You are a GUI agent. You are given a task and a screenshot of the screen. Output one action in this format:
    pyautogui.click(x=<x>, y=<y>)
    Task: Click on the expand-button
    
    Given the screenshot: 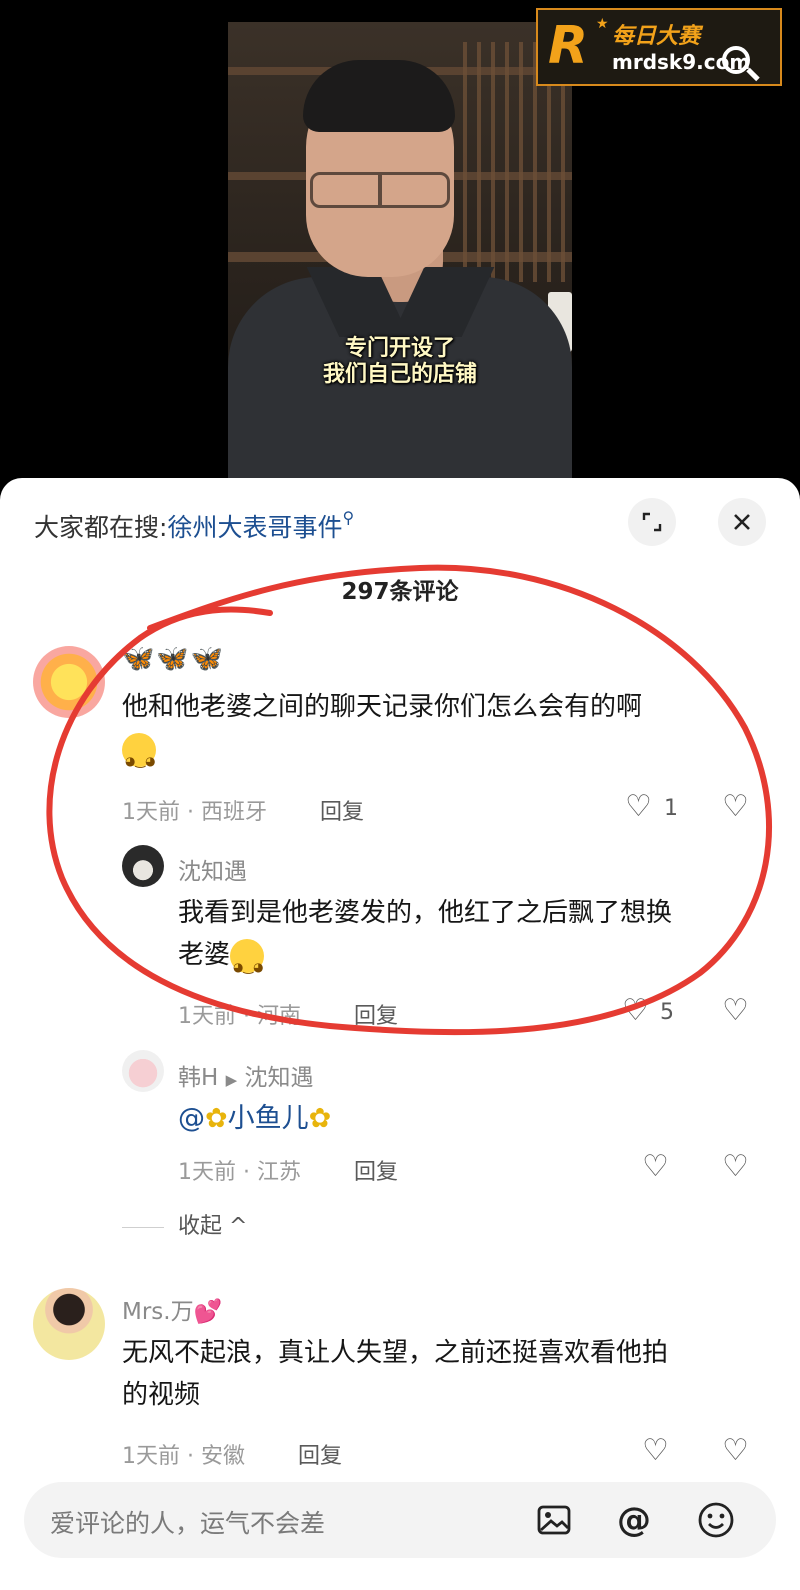 What is the action you would take?
    pyautogui.click(x=652, y=522)
    